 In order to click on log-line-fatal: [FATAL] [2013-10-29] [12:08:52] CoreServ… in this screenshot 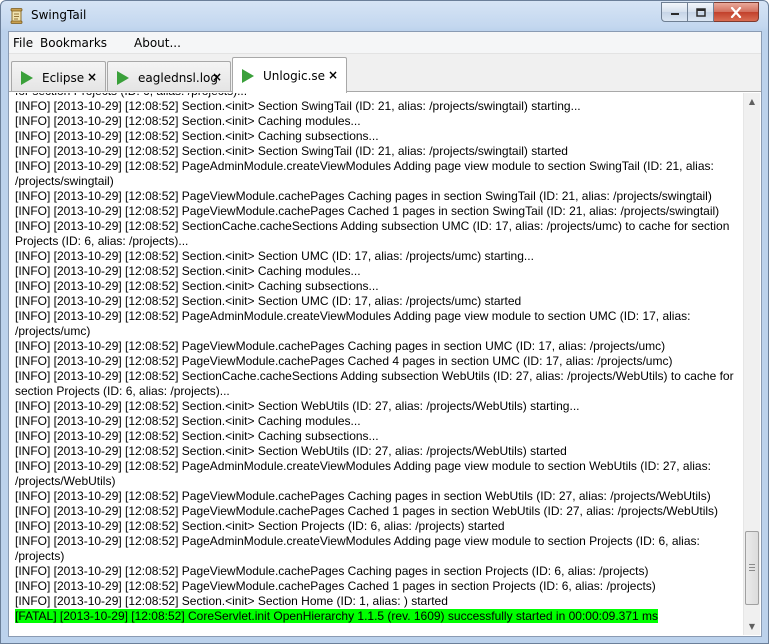, I will do `click(337, 616)`.